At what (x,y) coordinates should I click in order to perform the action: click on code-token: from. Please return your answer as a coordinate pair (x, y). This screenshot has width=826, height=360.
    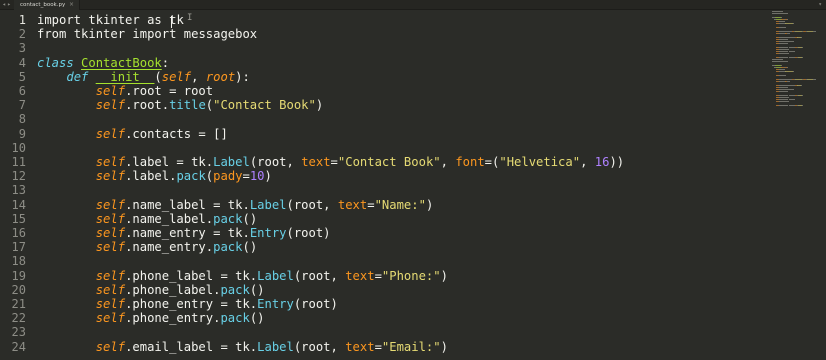
    Looking at the image, I should click on (52, 34).